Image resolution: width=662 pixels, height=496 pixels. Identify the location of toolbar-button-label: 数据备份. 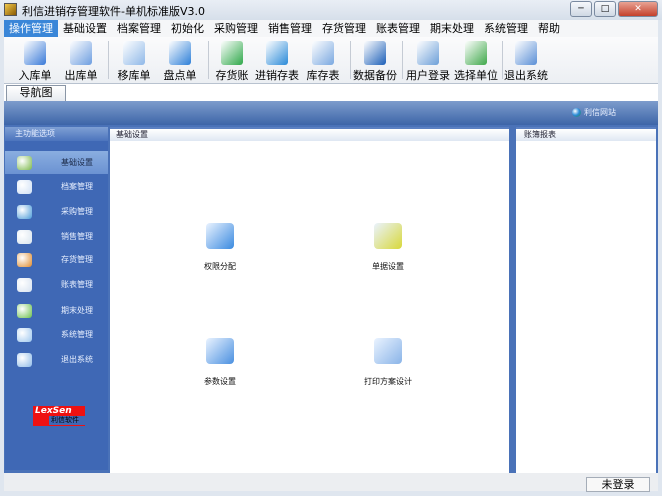
(375, 75).